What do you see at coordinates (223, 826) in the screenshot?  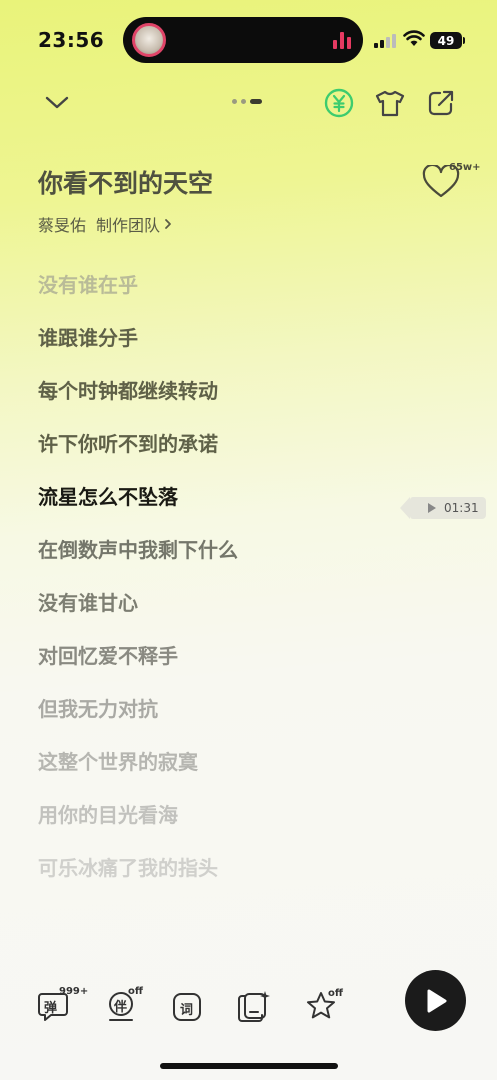 I see `lyric-line: 用你的目光看海` at bounding box center [223, 826].